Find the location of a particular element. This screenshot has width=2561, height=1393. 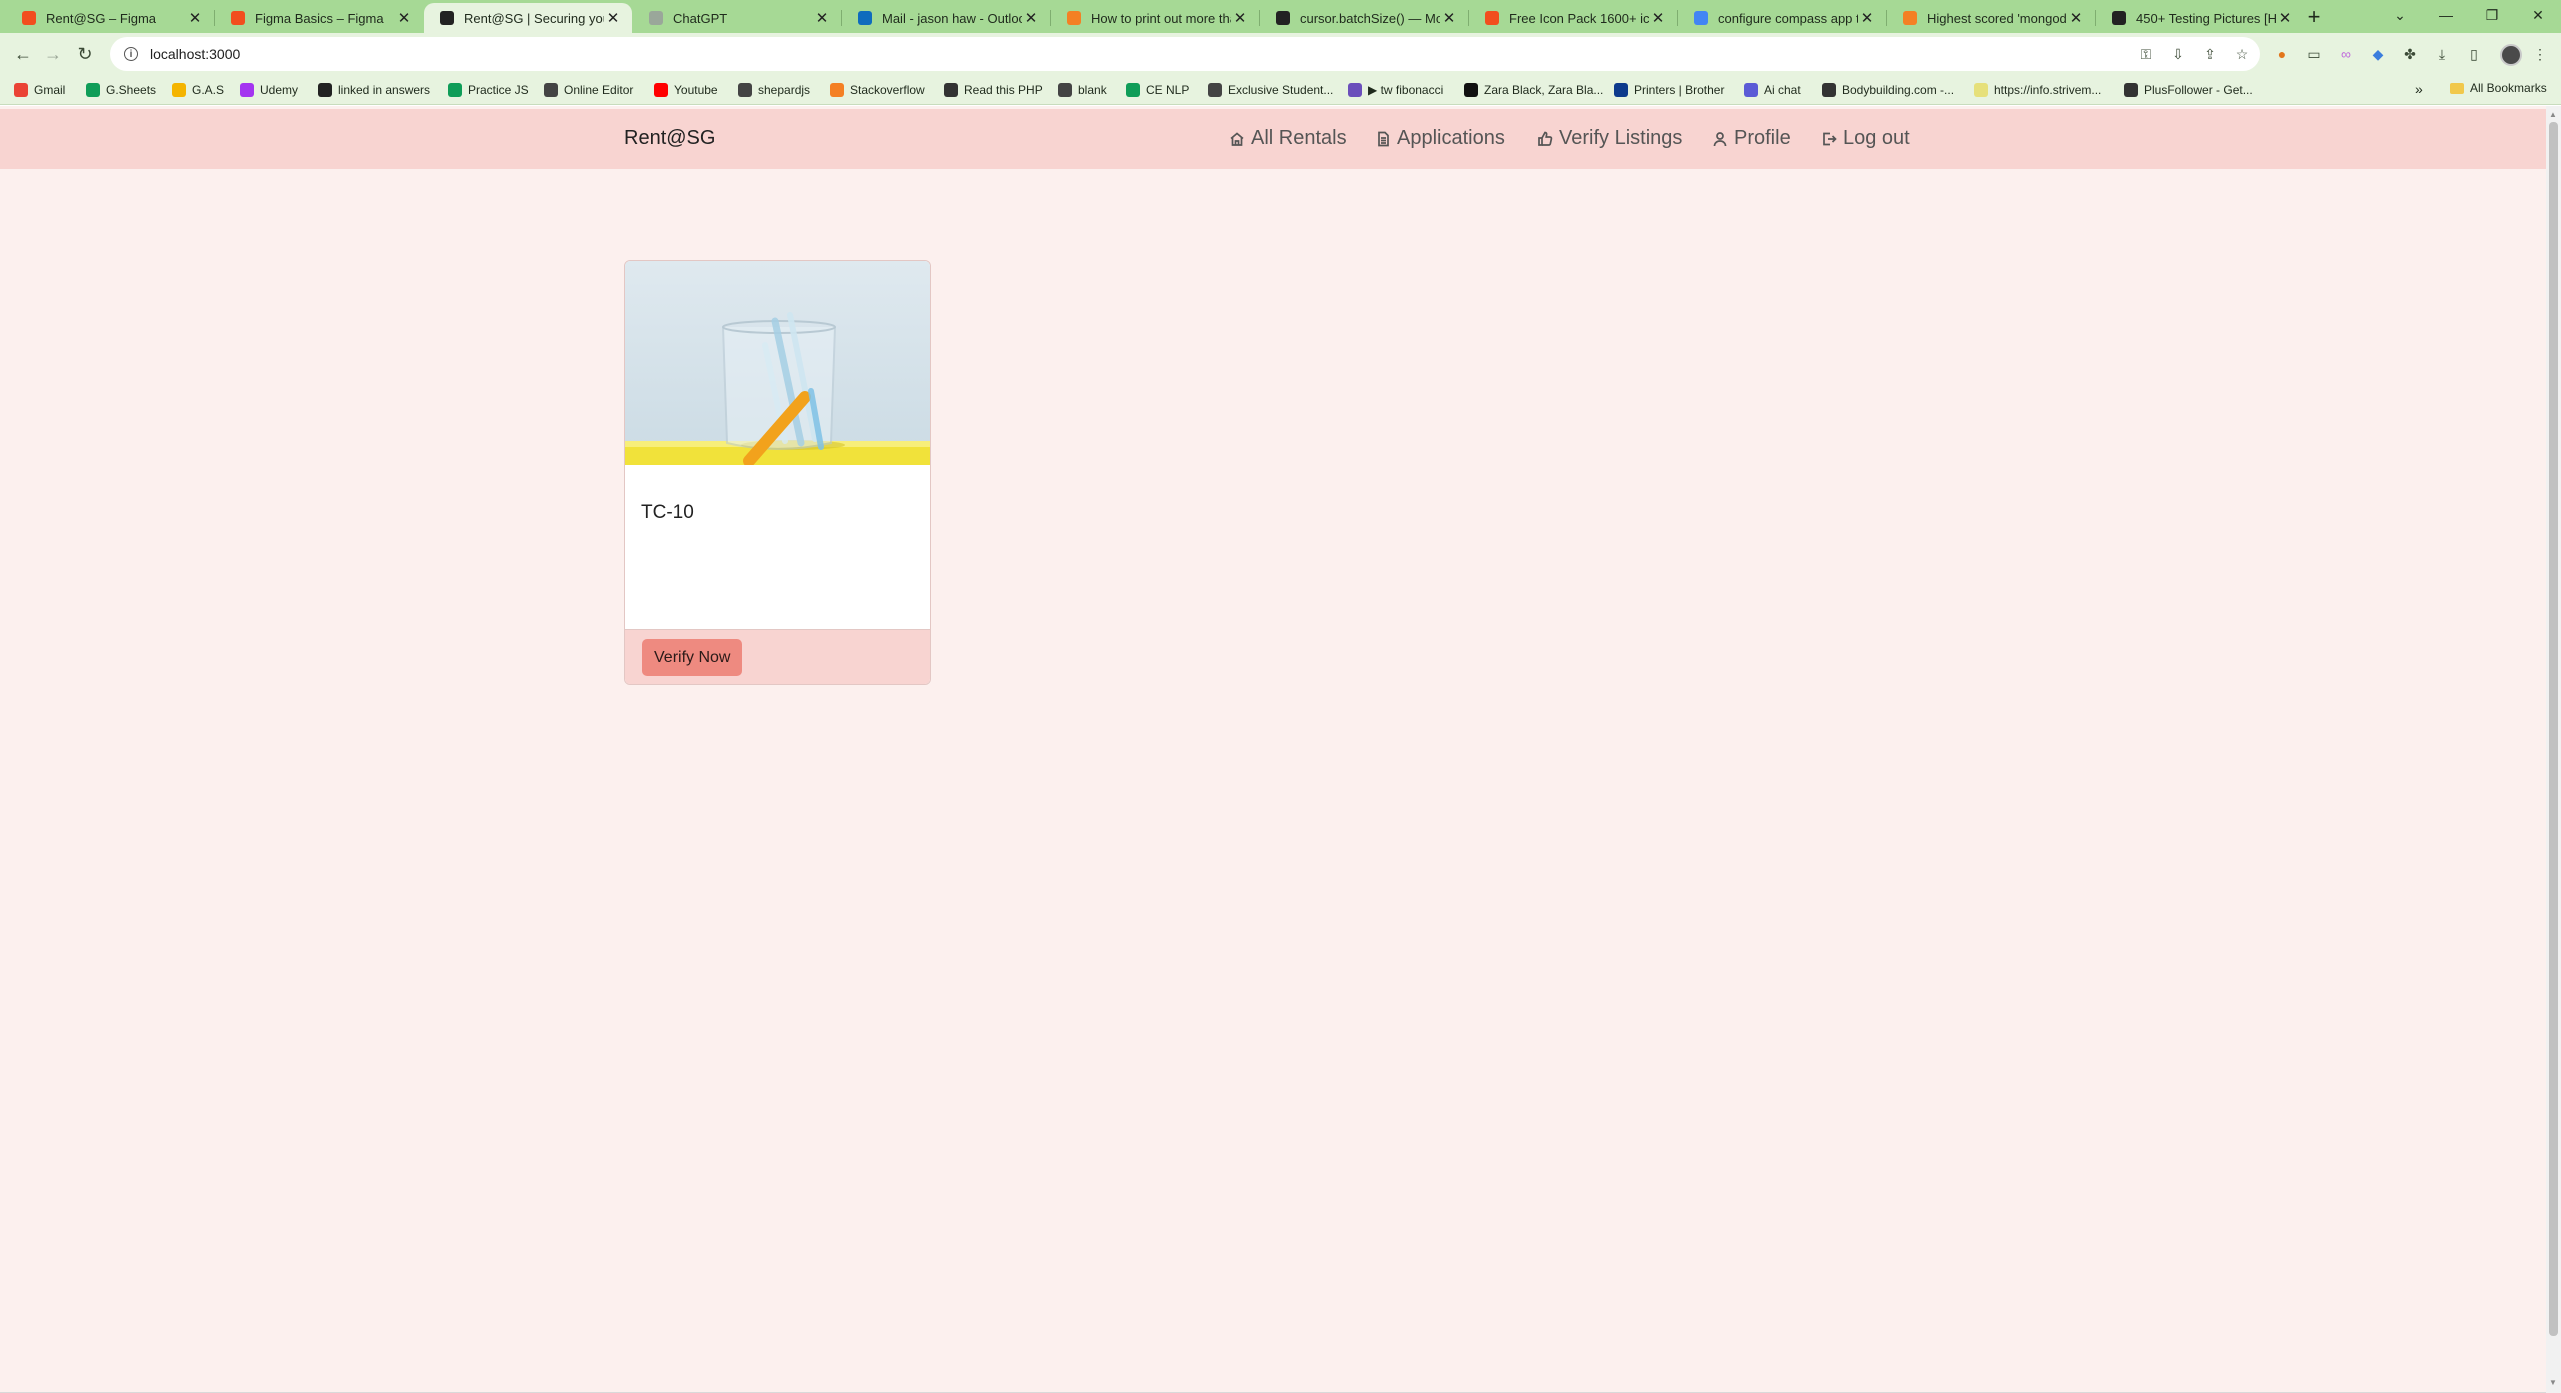

extension-cast-icon: ▭ is located at coordinates (2314, 54).